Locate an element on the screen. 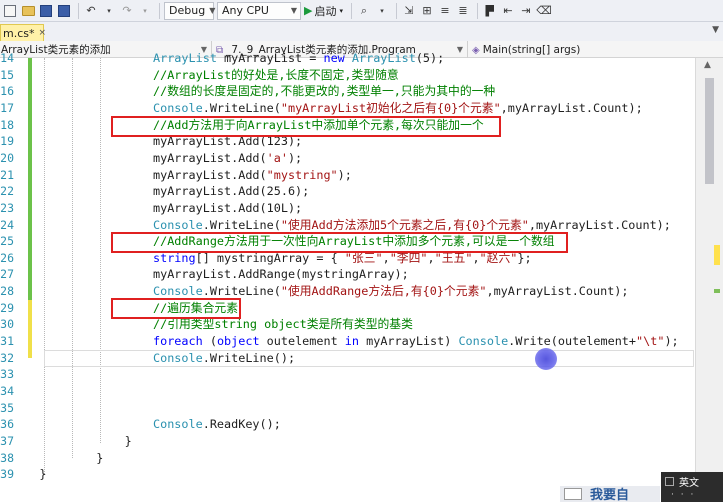  undo-dropdown-icon: ▾ is located at coordinates (109, 11).